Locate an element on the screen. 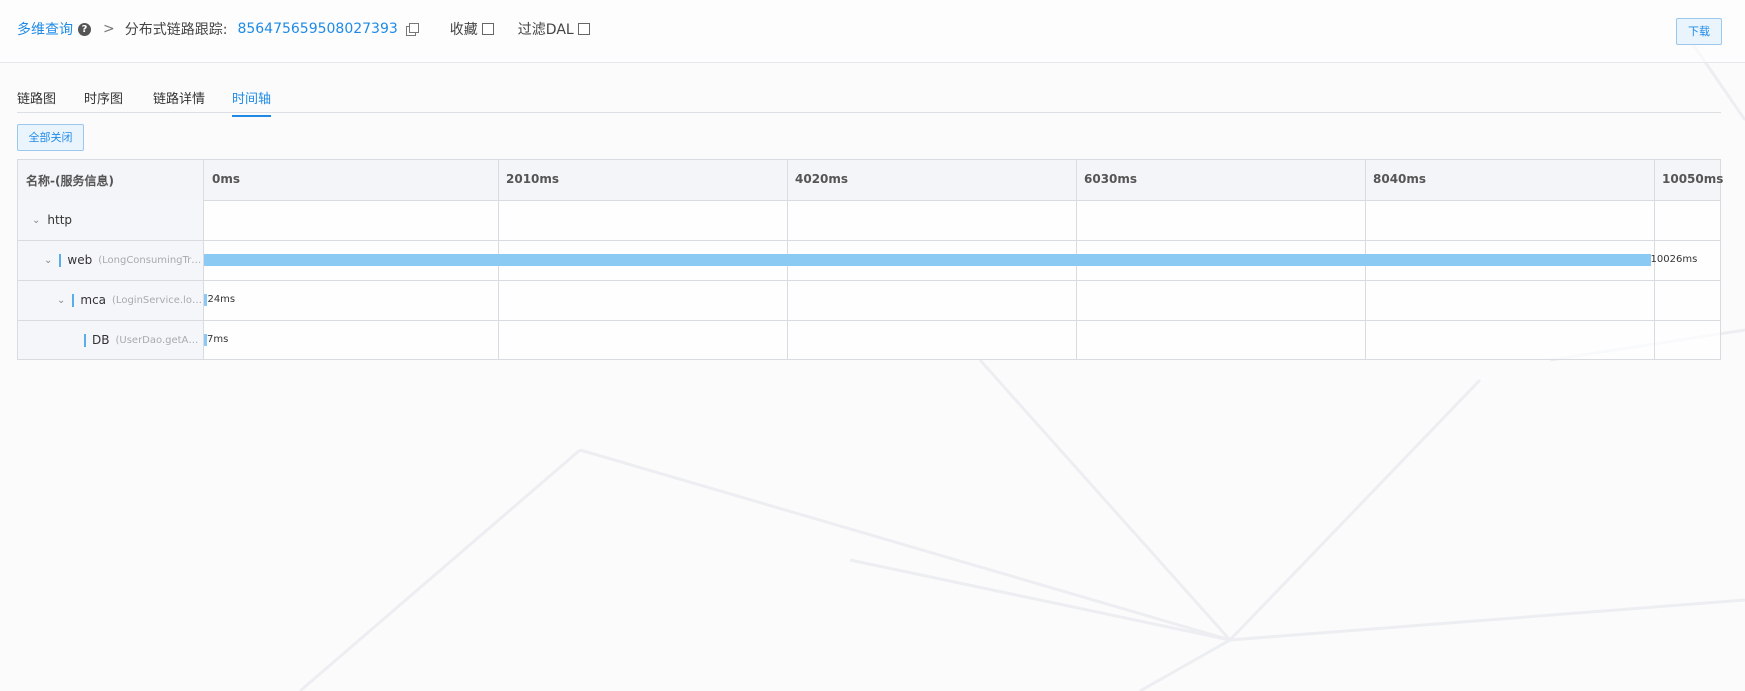 The height and width of the screenshot is (691, 1745). span-duration-label: 7ms is located at coordinates (218, 339).